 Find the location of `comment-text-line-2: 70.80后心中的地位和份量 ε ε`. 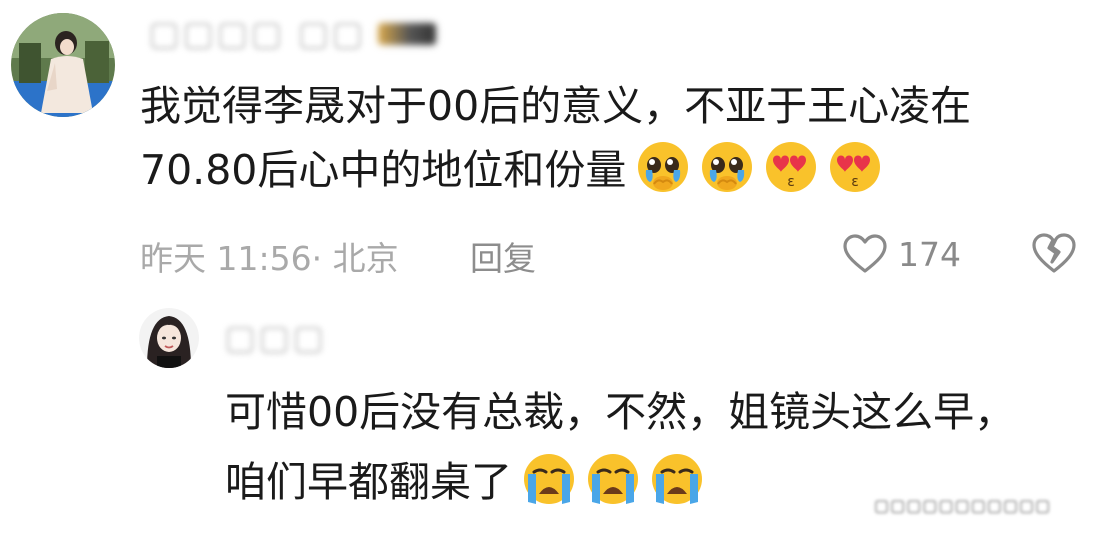

comment-text-line-2: 70.80后心中的地位和份量 ε ε is located at coordinates (555, 170).